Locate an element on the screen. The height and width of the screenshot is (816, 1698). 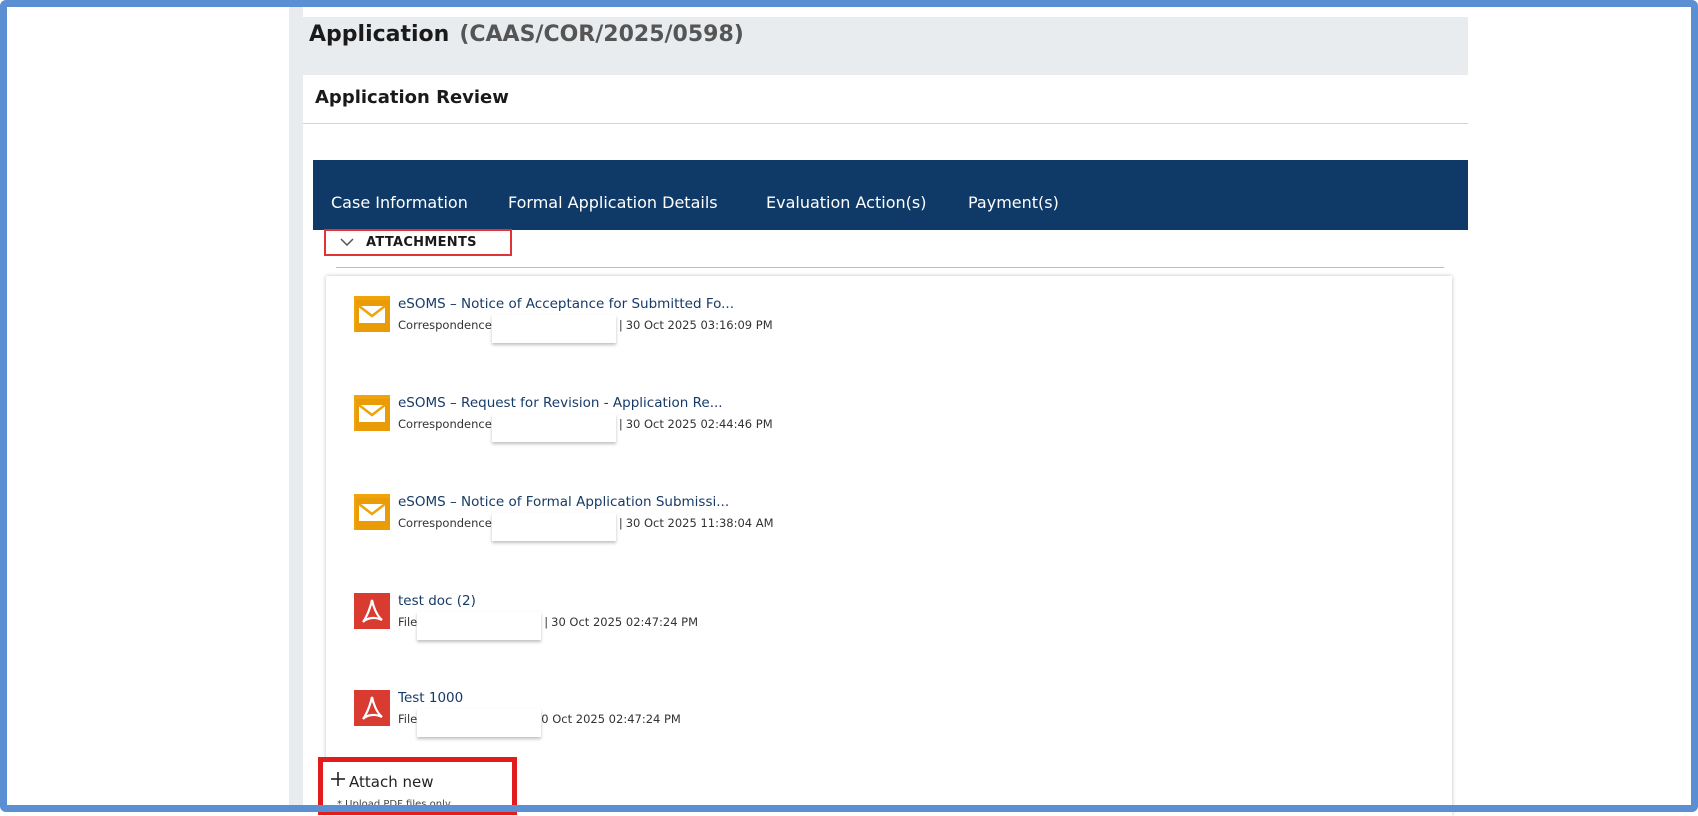
attachments-header-label: ATTACHMENTS is located at coordinates (421, 242).